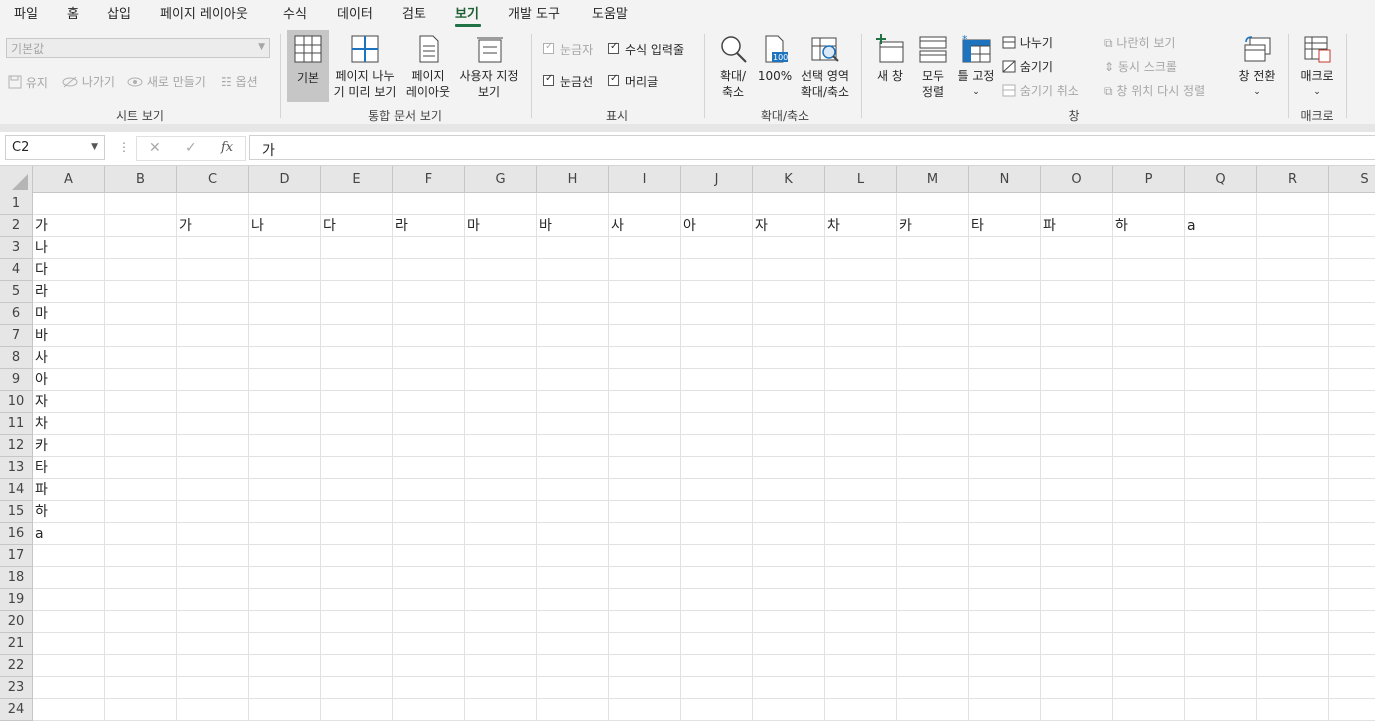 This screenshot has height=721, width=1375. What do you see at coordinates (1149, 204) in the screenshot?
I see `cell-P1` at bounding box center [1149, 204].